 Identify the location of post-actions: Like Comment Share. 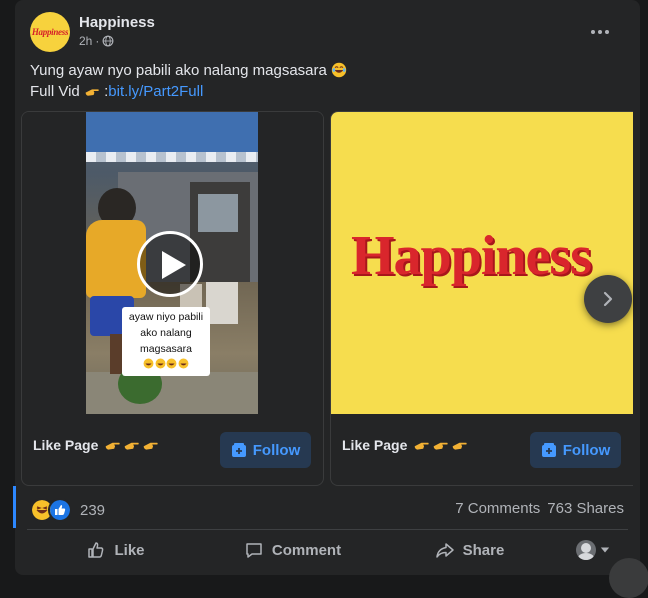
(327, 550).